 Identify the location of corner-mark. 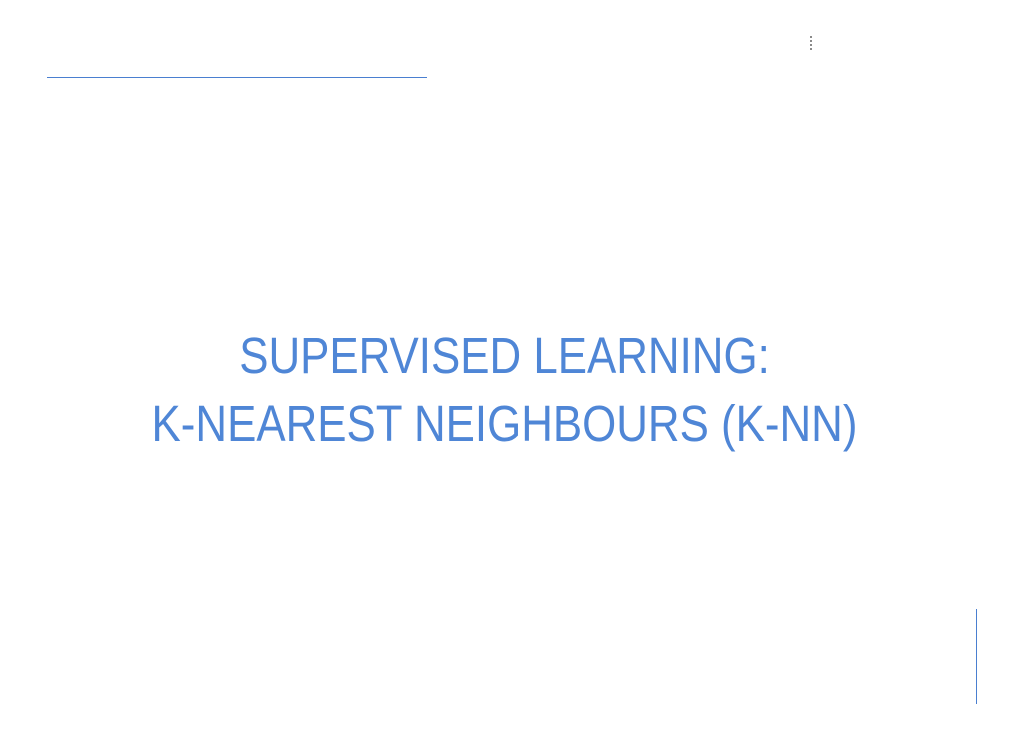
(811, 43).